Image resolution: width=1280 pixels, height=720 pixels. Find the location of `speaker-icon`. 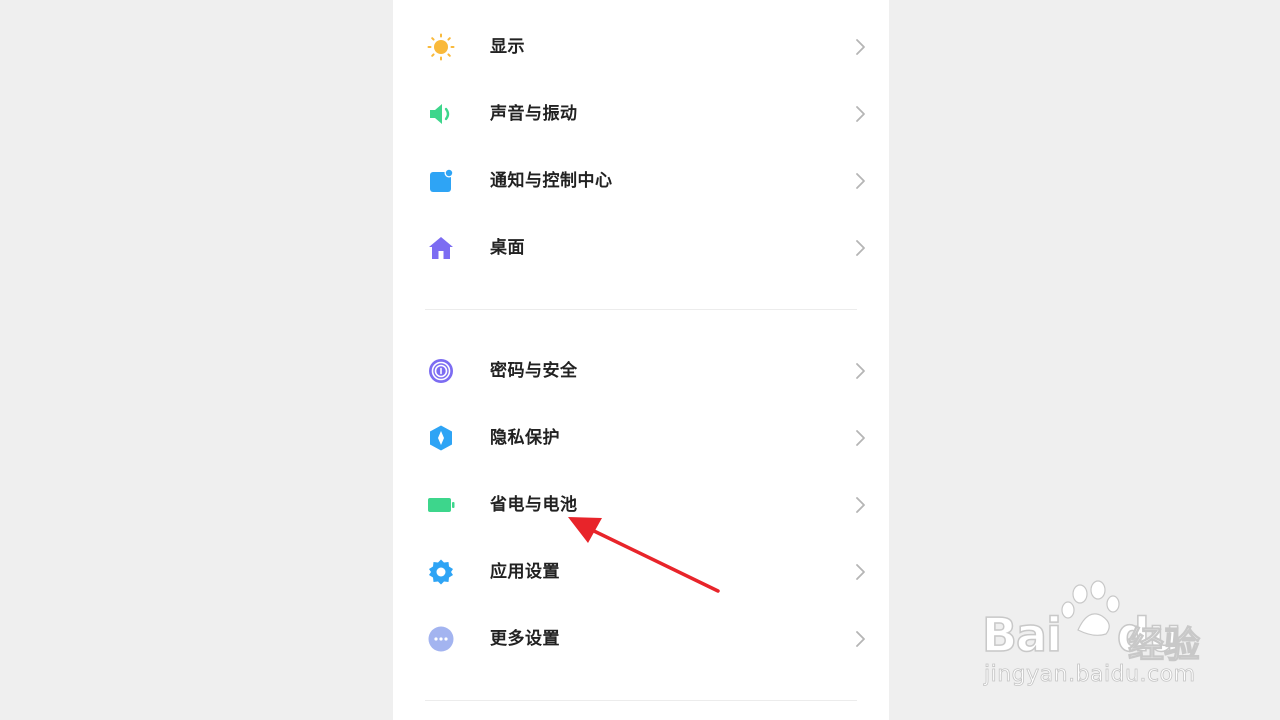

speaker-icon is located at coordinates (441, 114).